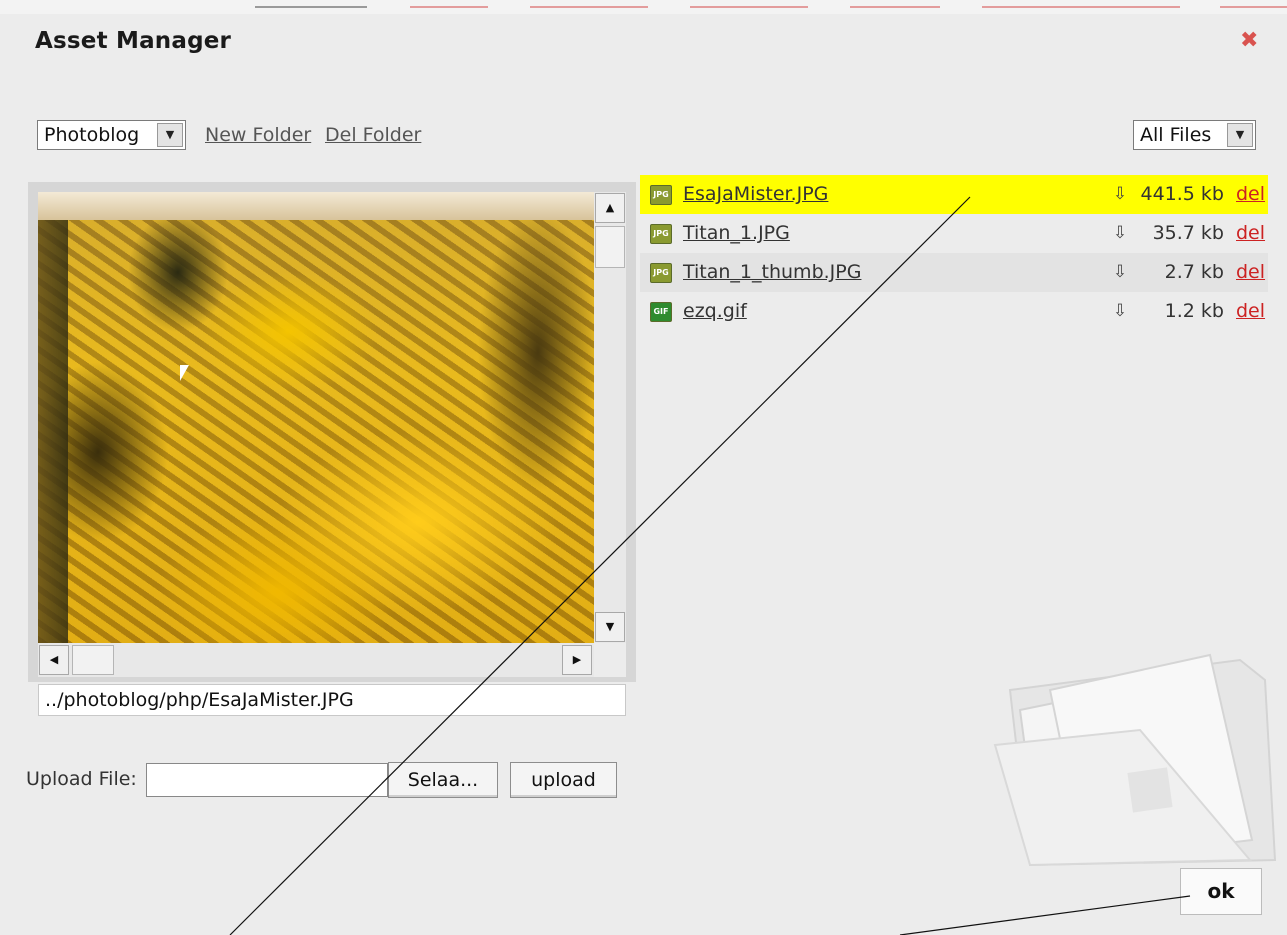 Image resolution: width=1287 pixels, height=935 pixels. I want to click on mouse-pointer-icon, so click(184, 373).